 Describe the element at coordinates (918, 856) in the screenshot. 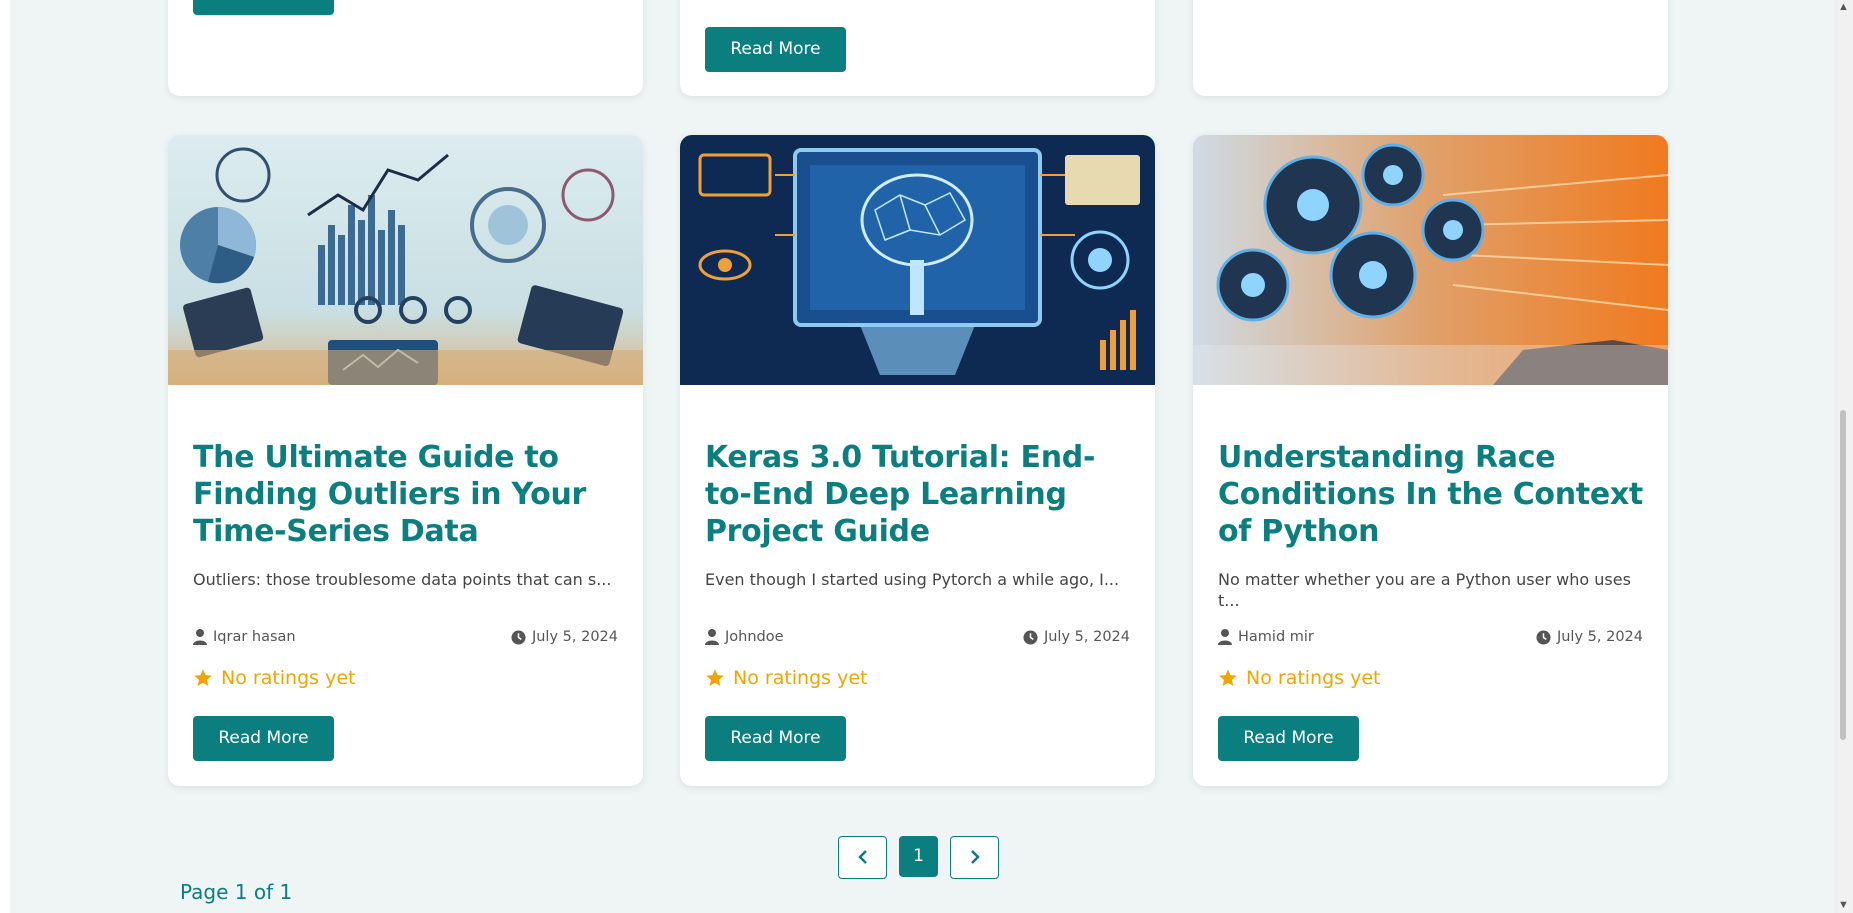

I see `pagination-page-1: 1` at that location.